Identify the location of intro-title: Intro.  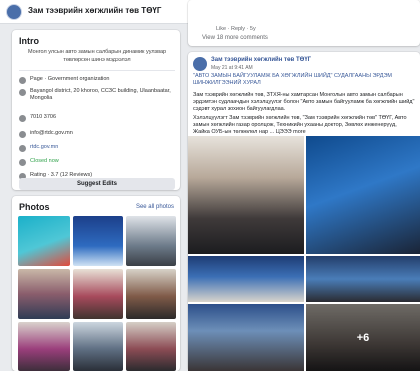
(29, 41).